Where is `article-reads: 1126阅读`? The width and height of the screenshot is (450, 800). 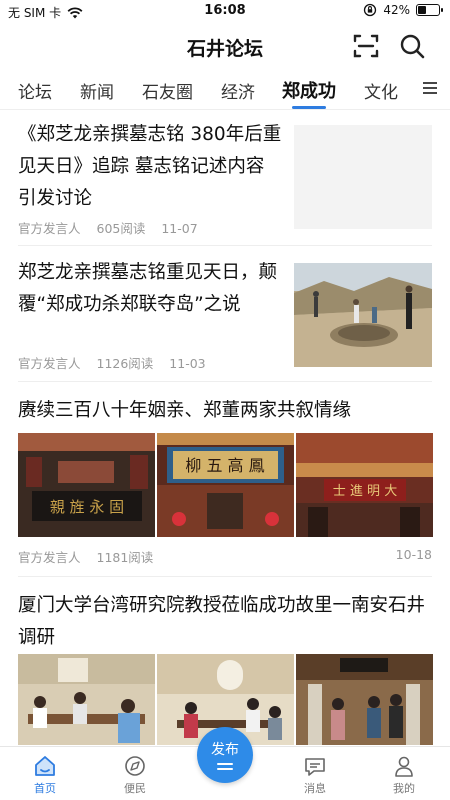 article-reads: 1126阅读 is located at coordinates (125, 363).